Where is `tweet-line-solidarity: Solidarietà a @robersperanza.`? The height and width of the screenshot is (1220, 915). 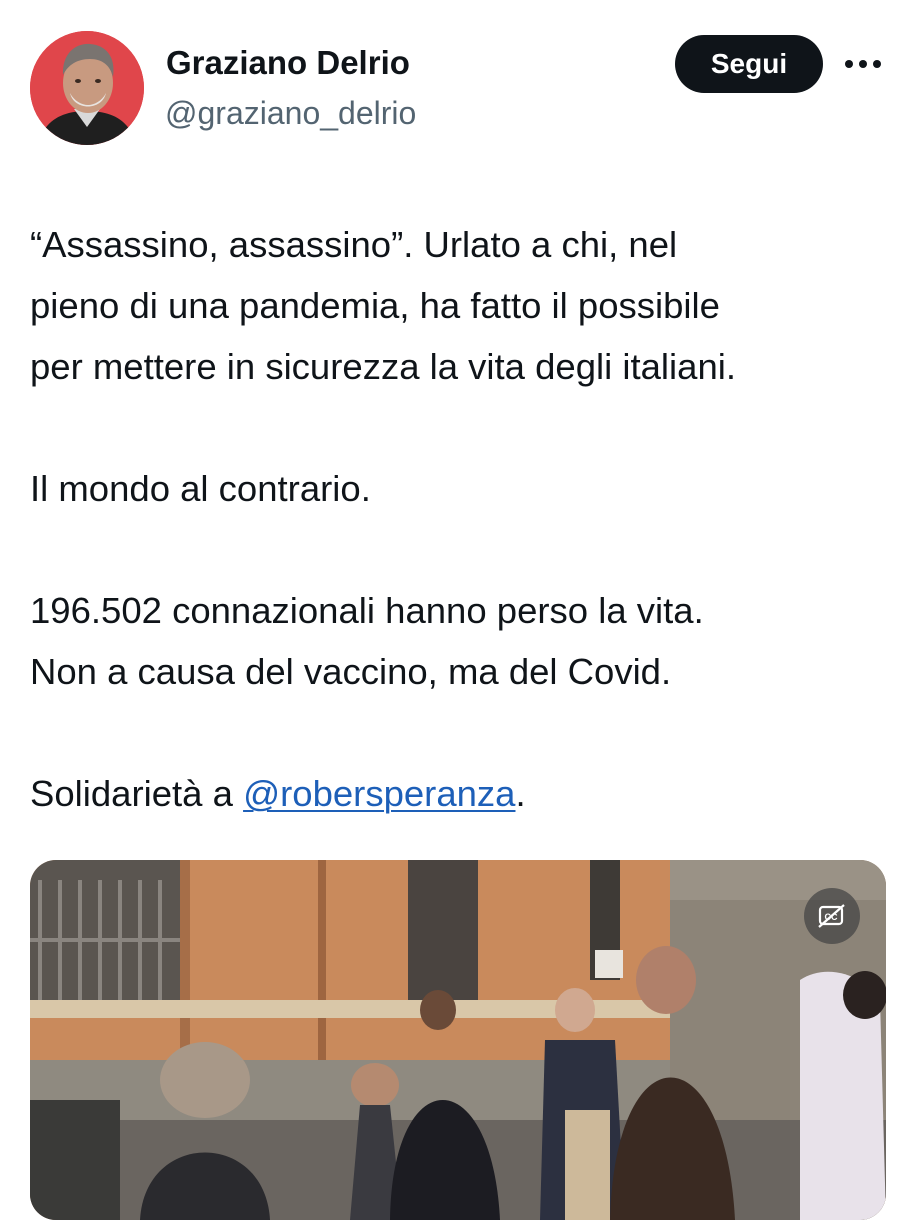 tweet-line-solidarity: Solidarietà a @robersperanza. is located at coordinates (465, 793).